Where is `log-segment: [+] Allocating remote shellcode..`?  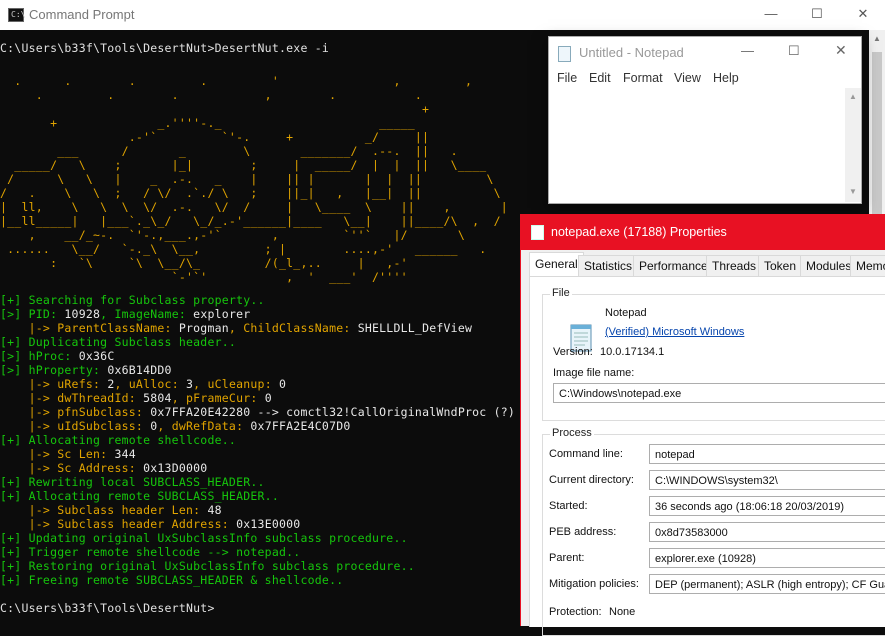
log-segment: [+] Allocating remote shellcode.. is located at coordinates (118, 440).